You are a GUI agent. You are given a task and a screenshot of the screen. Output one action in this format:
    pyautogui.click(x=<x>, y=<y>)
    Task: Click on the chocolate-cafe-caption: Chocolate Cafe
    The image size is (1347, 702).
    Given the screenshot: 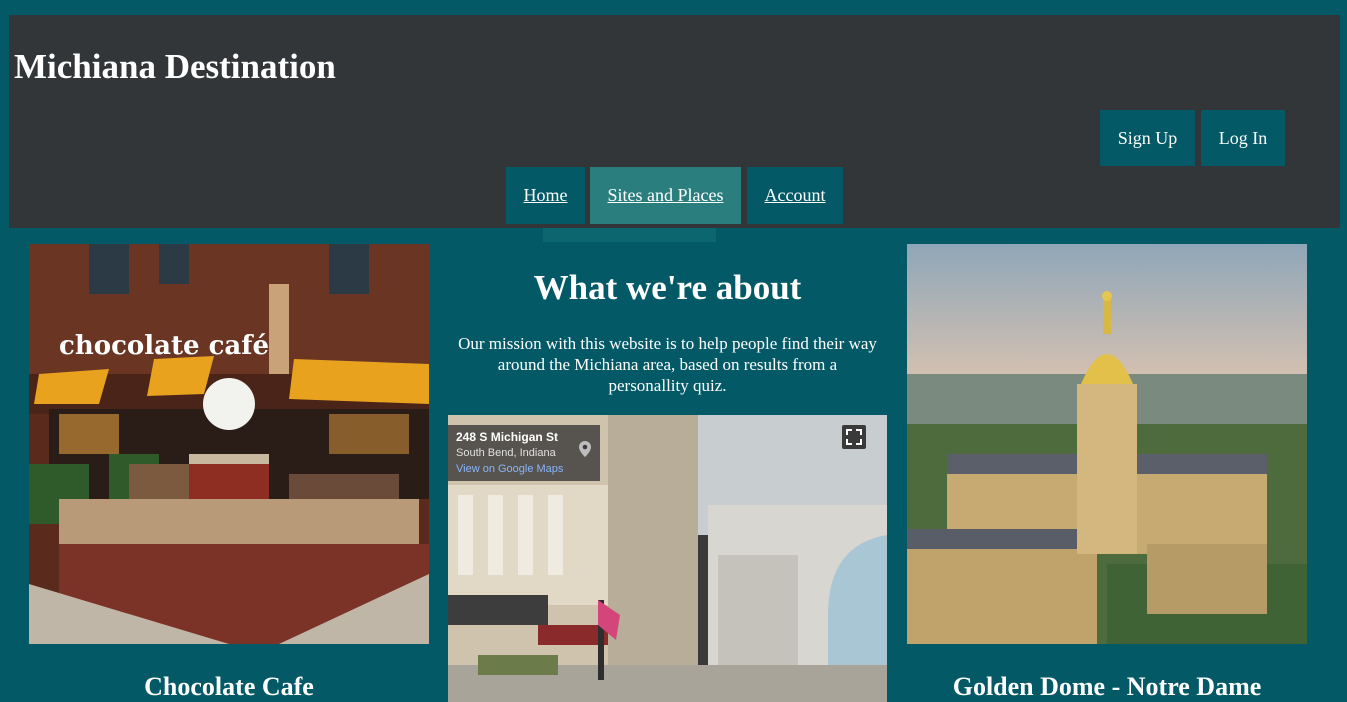 What is the action you would take?
    pyautogui.click(x=229, y=686)
    